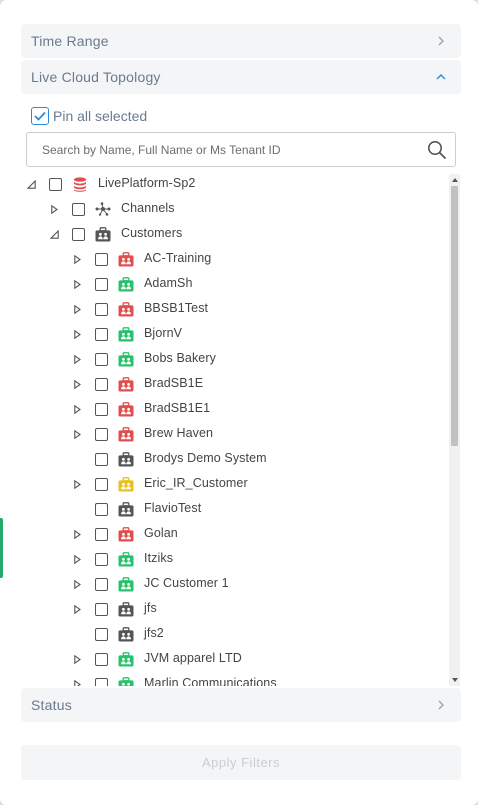 The width and height of the screenshot is (478, 805). I want to click on tree-row: BjornV, so click(235, 334).